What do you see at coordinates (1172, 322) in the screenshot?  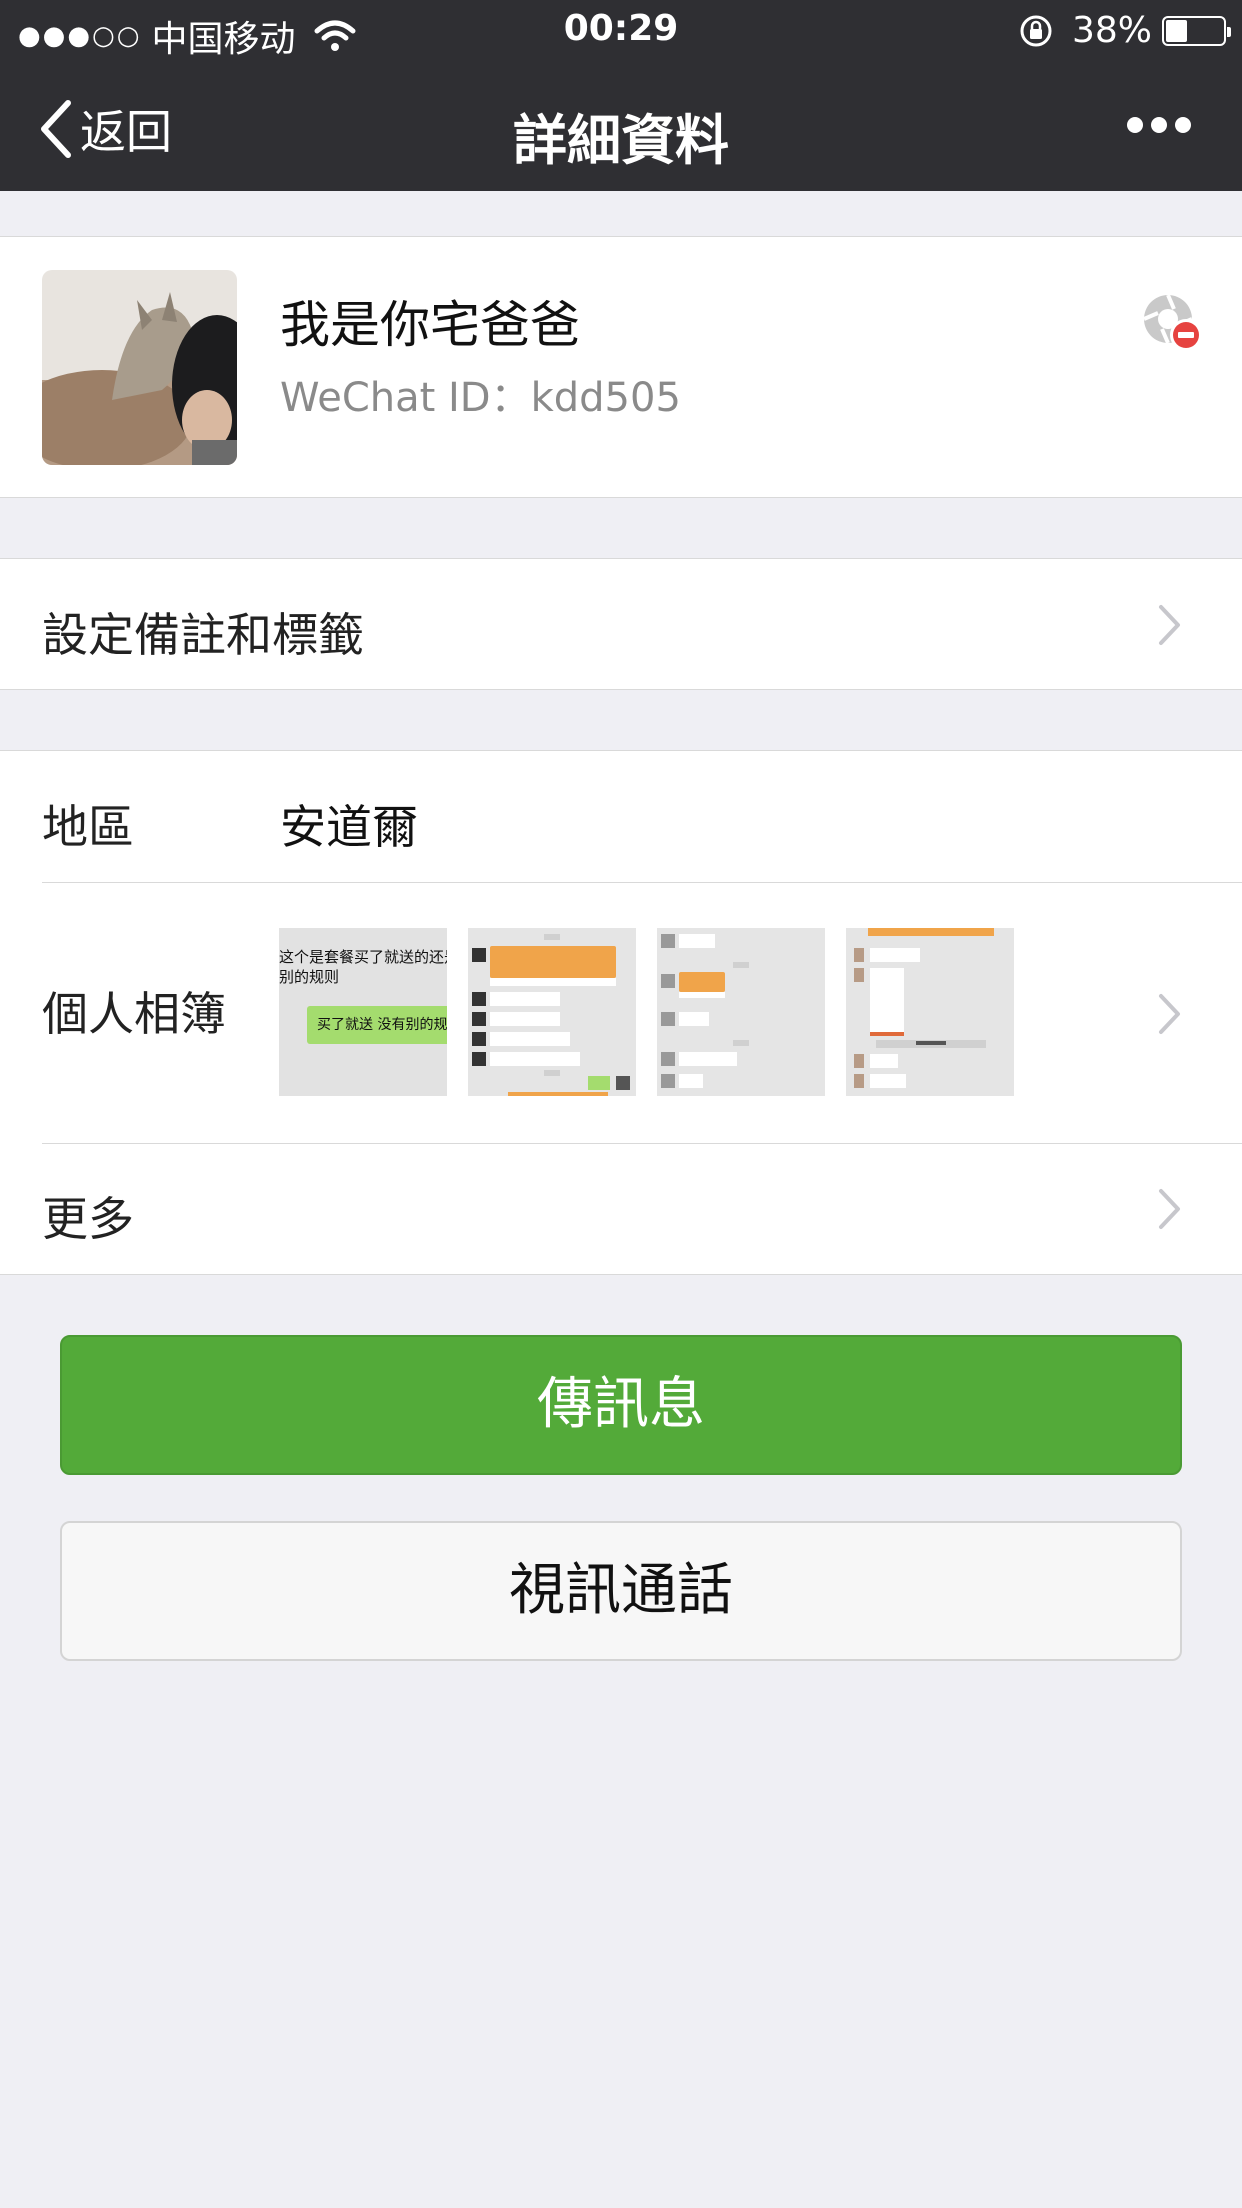 I see `blocked-moments-icon` at bounding box center [1172, 322].